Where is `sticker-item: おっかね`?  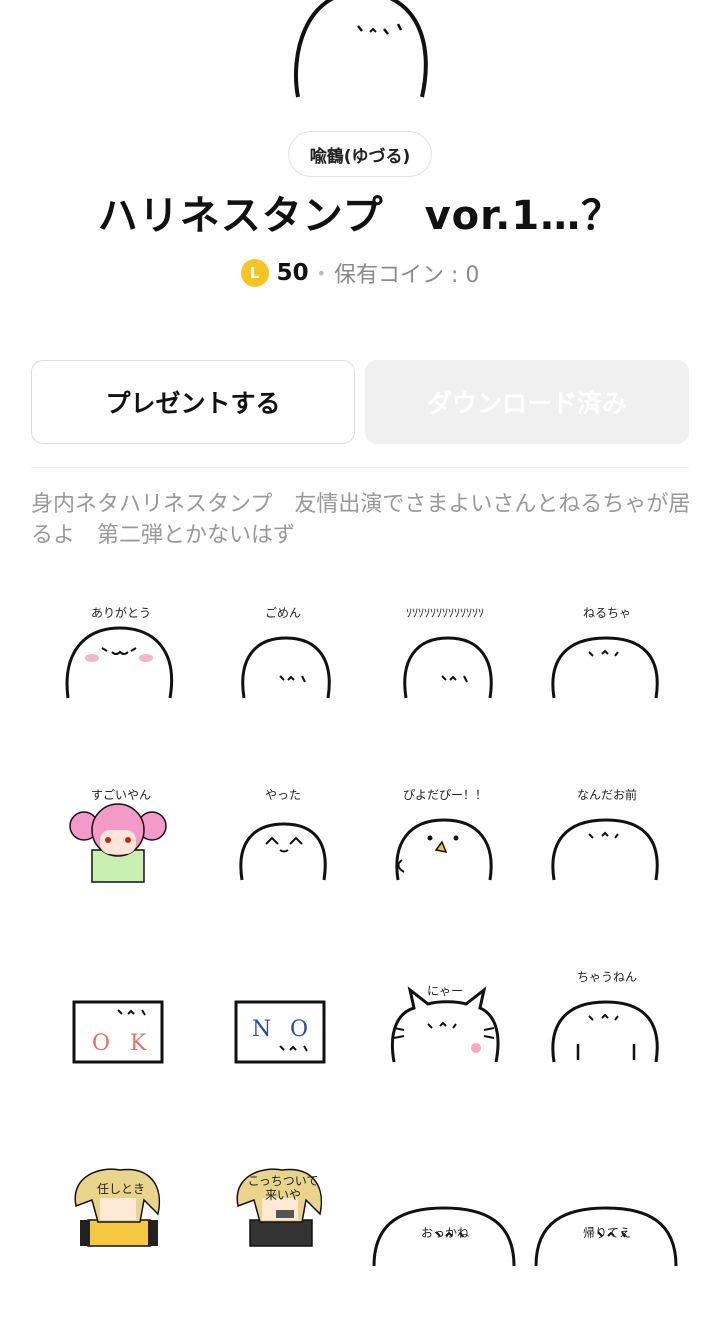 sticker-item: おっかね is located at coordinates (445, 1227).